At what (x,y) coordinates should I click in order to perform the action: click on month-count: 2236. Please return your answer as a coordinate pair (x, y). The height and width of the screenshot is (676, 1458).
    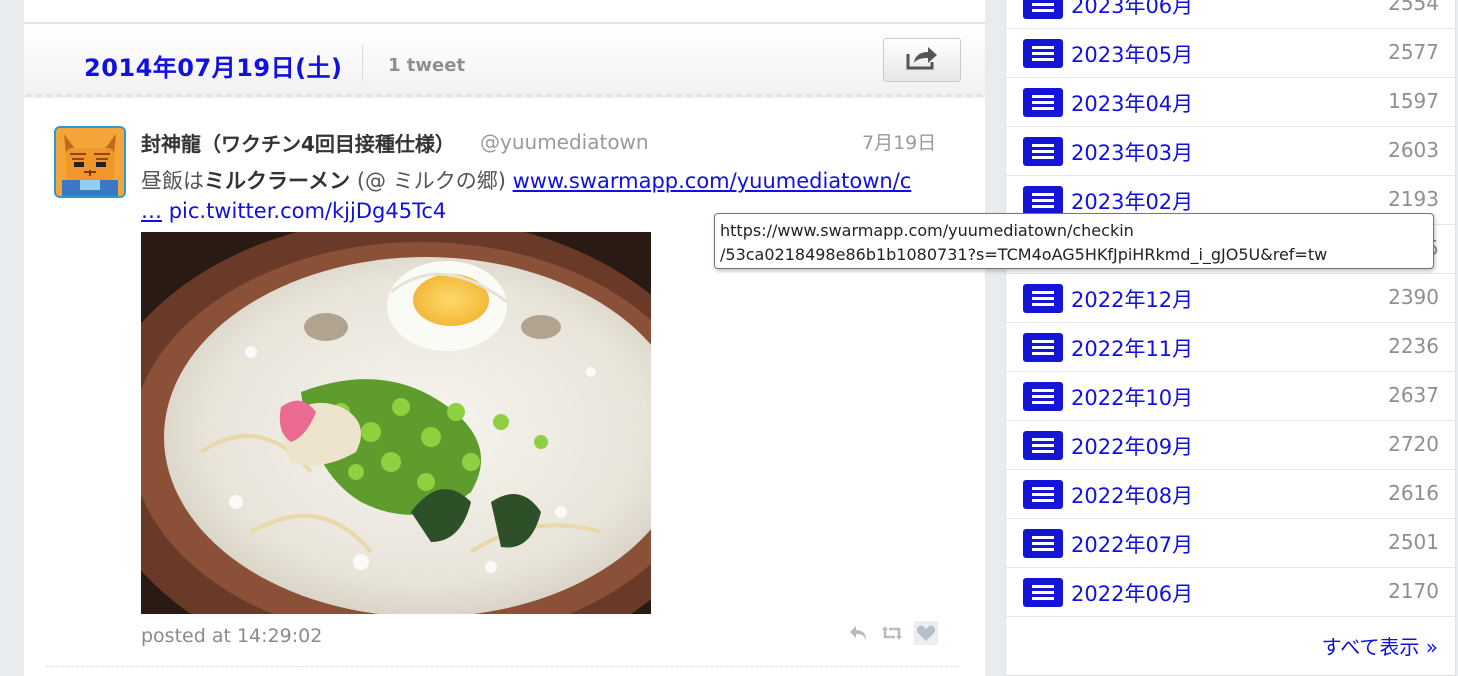
    Looking at the image, I should click on (1413, 346).